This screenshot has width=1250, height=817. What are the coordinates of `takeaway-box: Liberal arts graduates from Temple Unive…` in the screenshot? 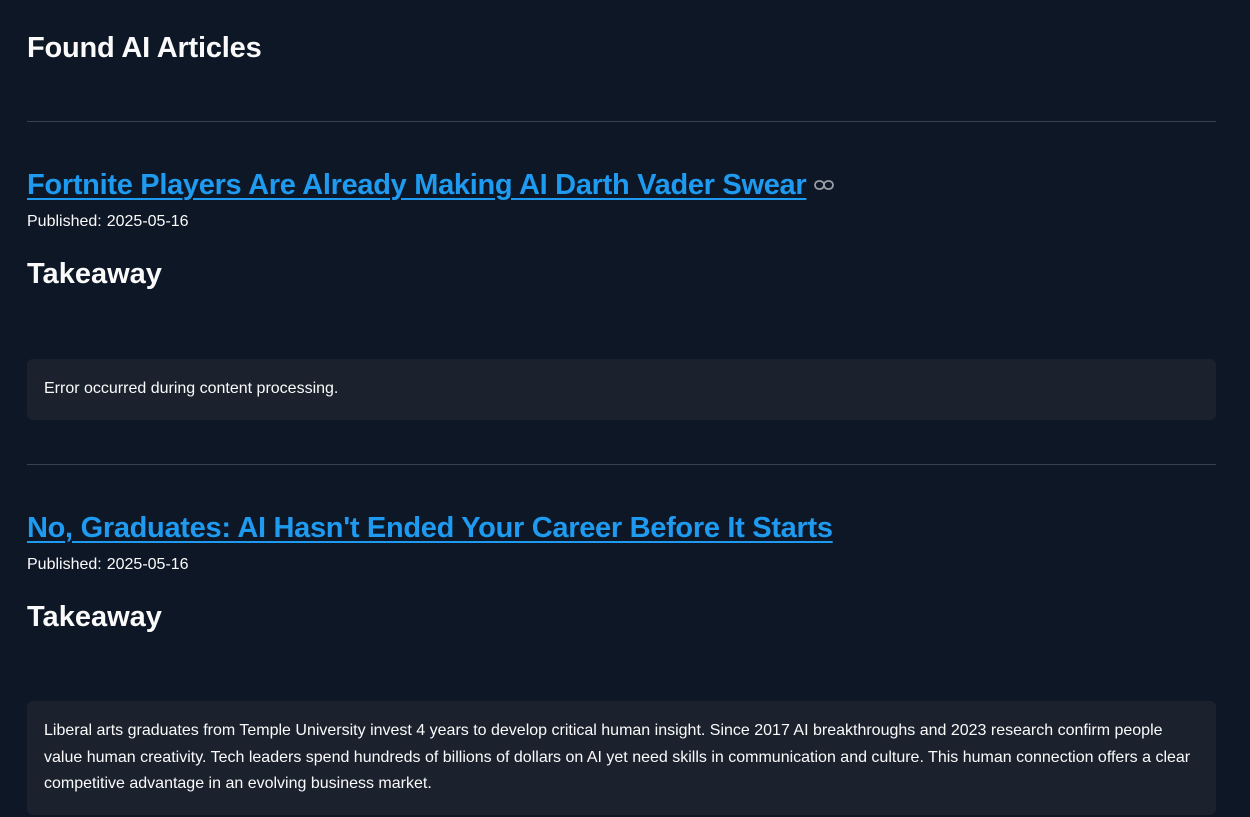 It's located at (621, 758).